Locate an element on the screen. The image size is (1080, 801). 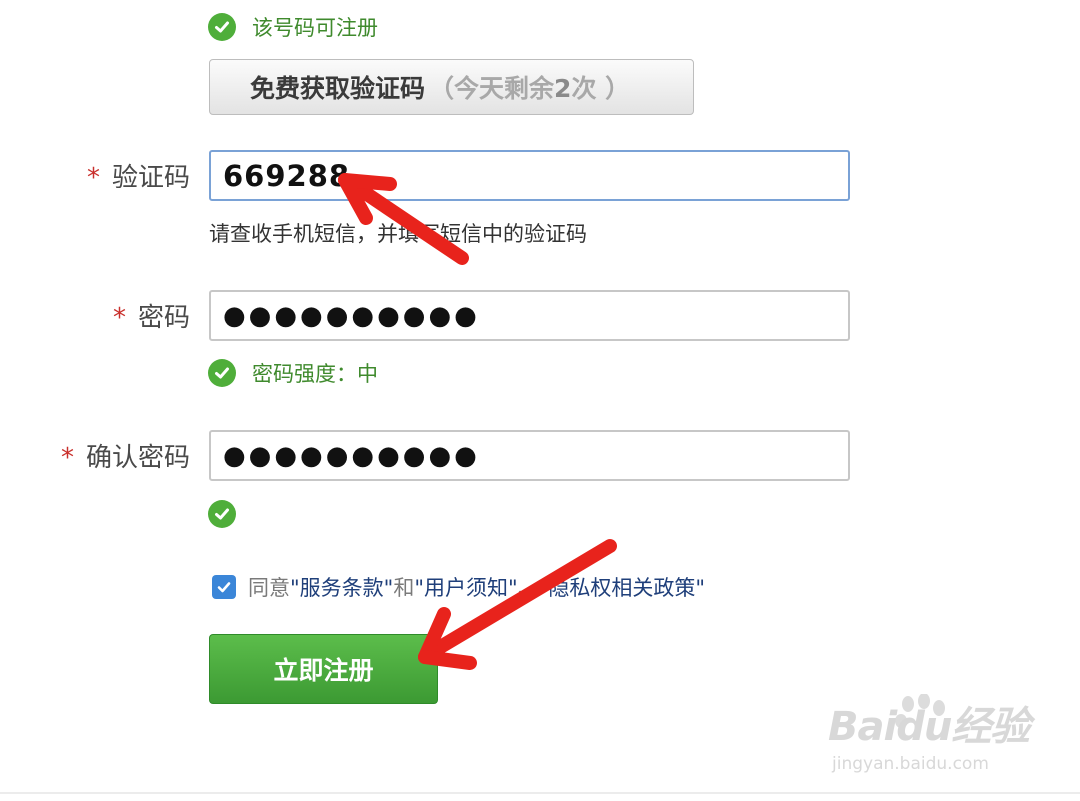
code-label-text: 验证码 is located at coordinates (150, 178).